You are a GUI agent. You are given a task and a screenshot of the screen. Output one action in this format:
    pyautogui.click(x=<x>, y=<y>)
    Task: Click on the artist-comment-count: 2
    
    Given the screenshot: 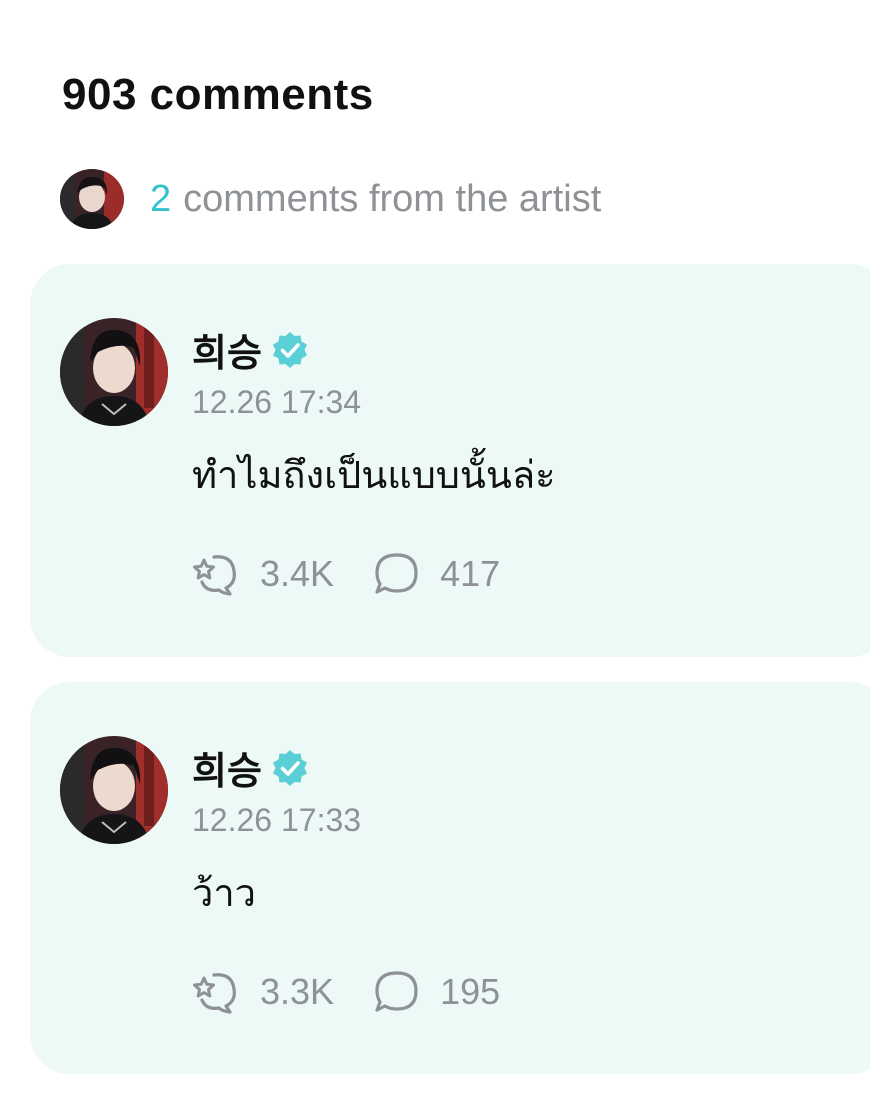 What is the action you would take?
    pyautogui.click(x=161, y=198)
    